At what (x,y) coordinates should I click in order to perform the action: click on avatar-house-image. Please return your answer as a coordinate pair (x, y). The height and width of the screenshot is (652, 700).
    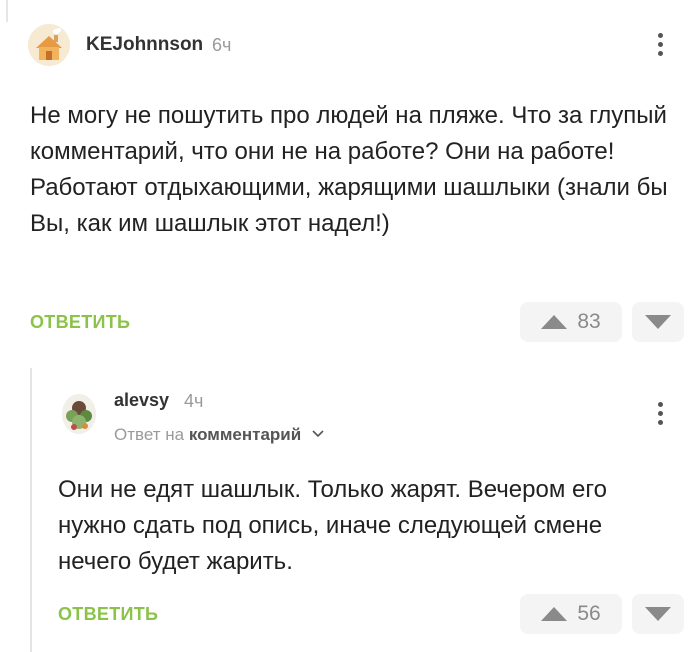
    Looking at the image, I should click on (49, 45).